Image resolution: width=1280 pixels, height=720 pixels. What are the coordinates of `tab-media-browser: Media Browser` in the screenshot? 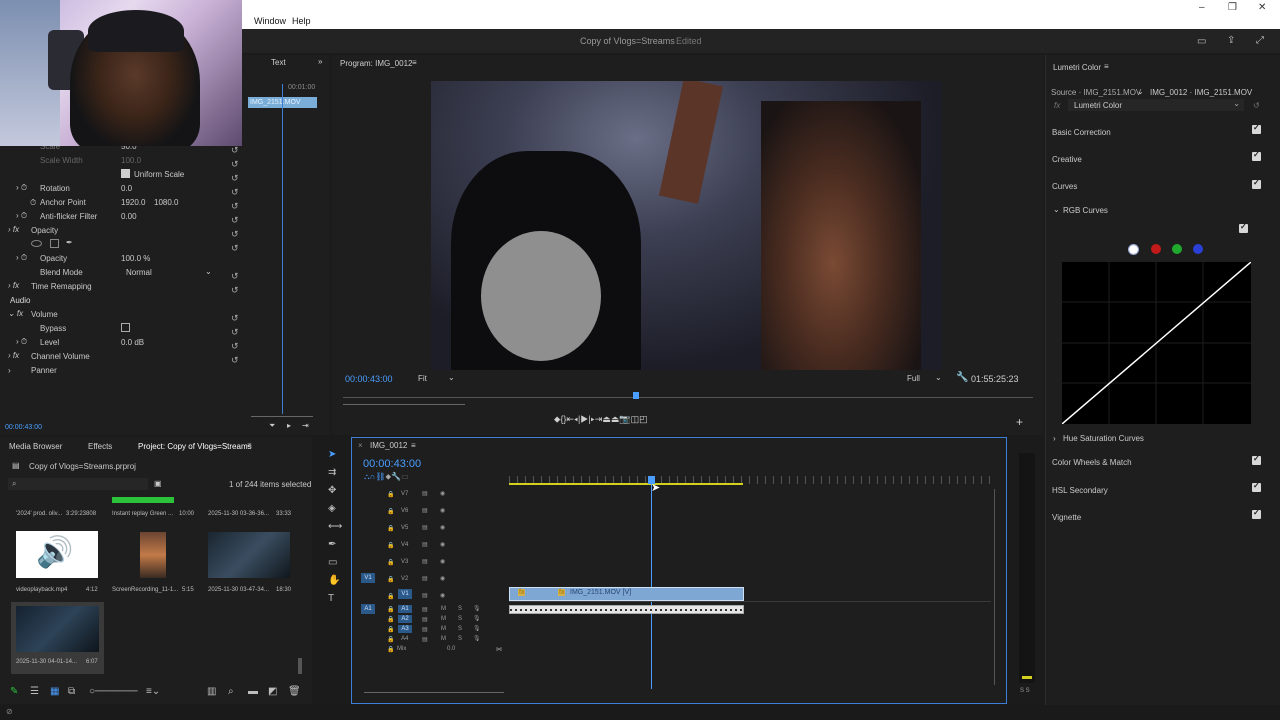 It's located at (35, 446).